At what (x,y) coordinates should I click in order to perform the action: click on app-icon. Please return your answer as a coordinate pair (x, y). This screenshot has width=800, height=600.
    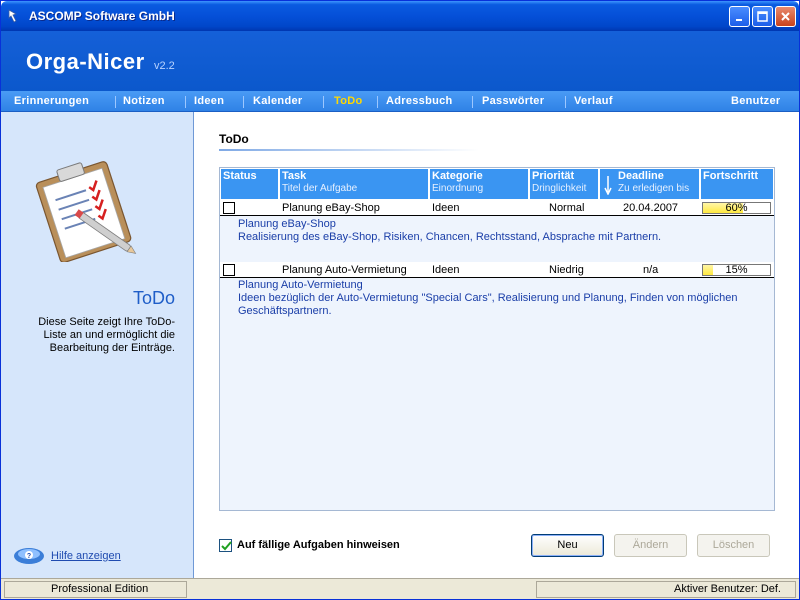
    Looking at the image, I should click on (12, 16).